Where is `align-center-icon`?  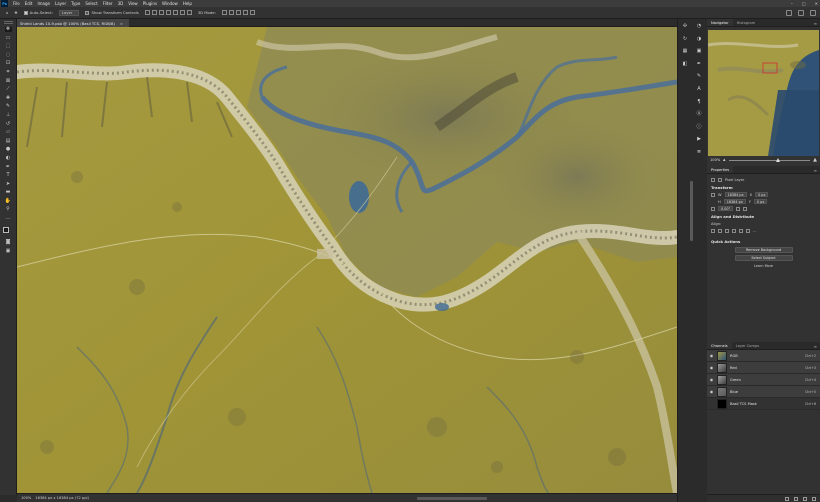 align-center-icon is located at coordinates (154, 12).